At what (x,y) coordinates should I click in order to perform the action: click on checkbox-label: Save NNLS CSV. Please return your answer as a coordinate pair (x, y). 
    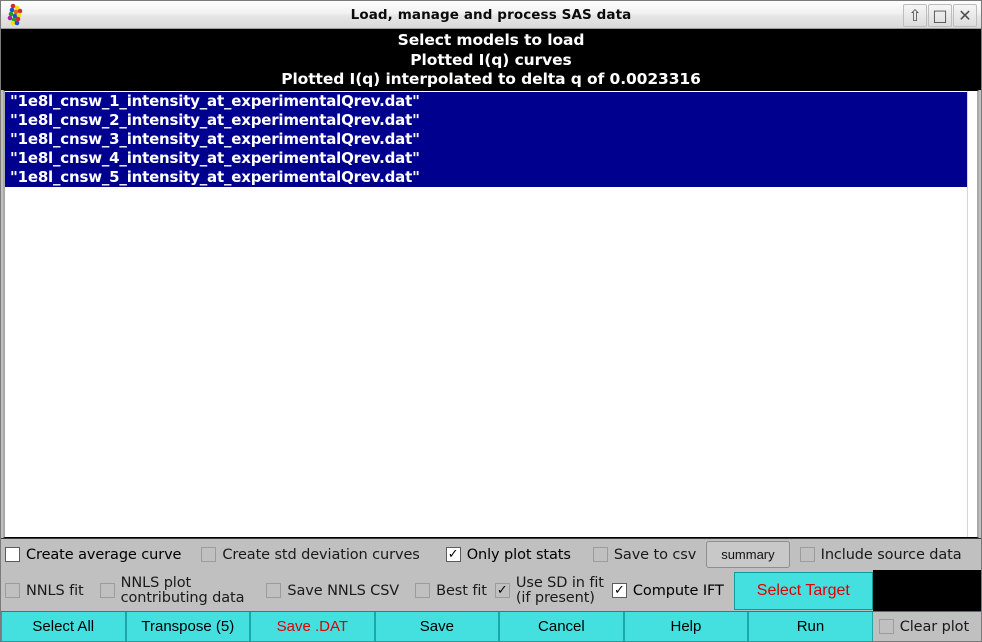
    Looking at the image, I should click on (343, 590).